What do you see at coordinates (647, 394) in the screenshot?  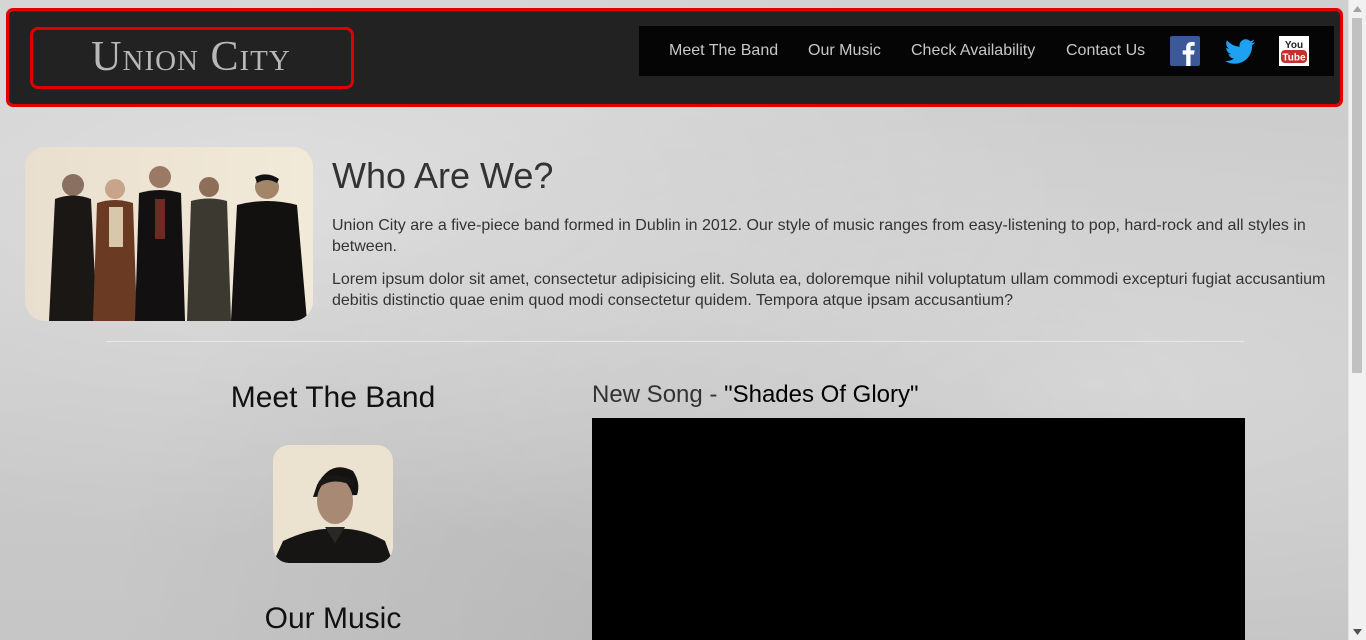 I see `new-song-prefix: New Song` at bounding box center [647, 394].